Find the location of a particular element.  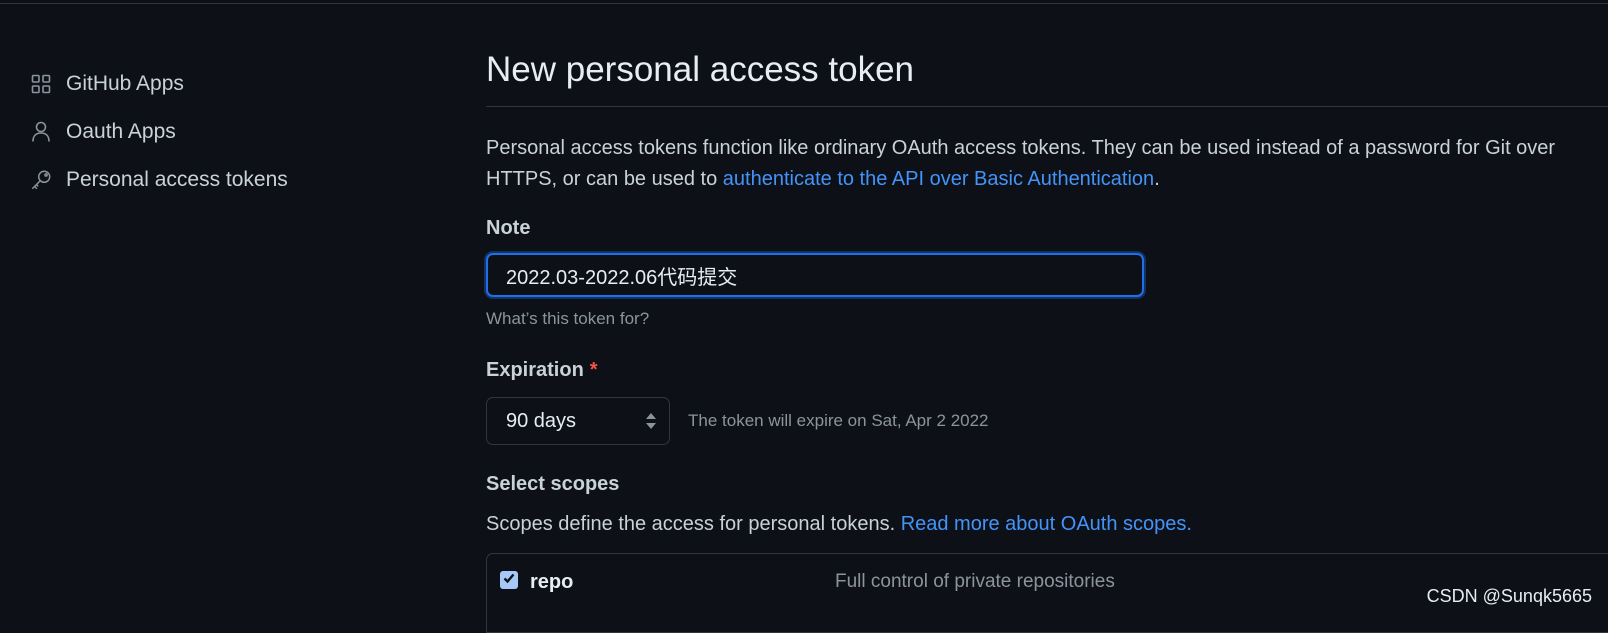

oauth-scopes-link: Read more about OAuth scopes. is located at coordinates (1046, 524).